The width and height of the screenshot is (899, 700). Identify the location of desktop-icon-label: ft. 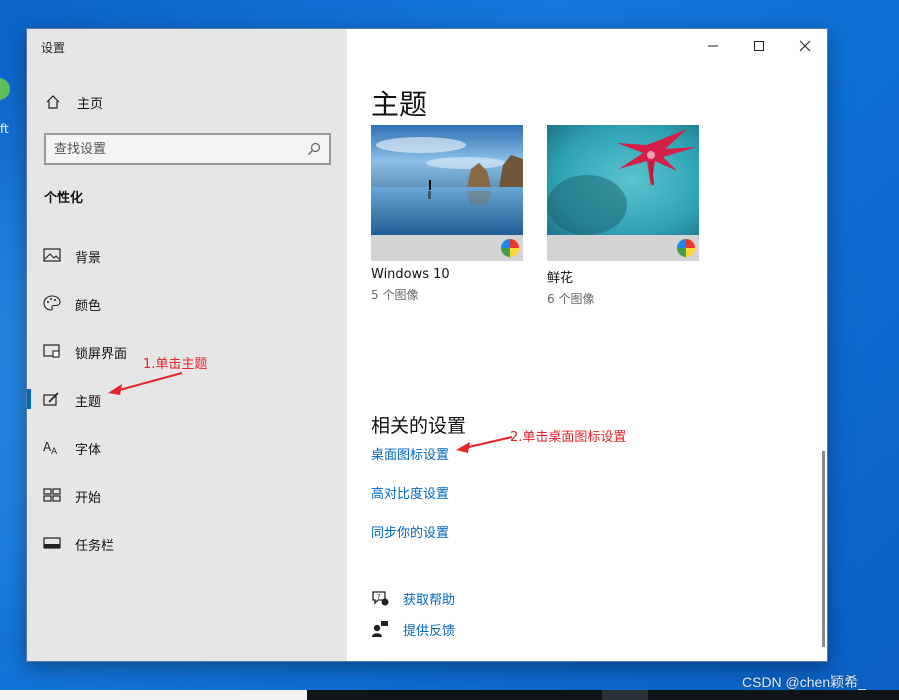
(4, 129).